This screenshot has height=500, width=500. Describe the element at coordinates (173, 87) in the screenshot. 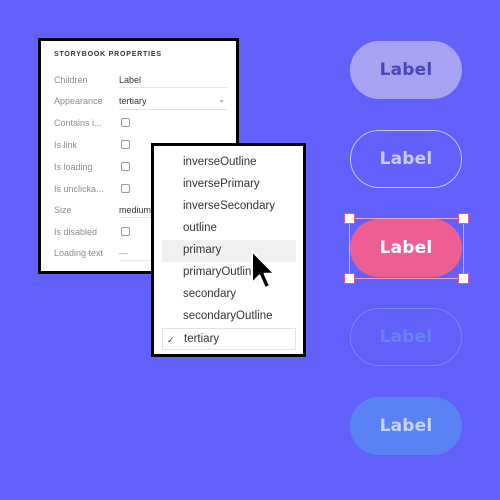

I see `input-underline` at that location.